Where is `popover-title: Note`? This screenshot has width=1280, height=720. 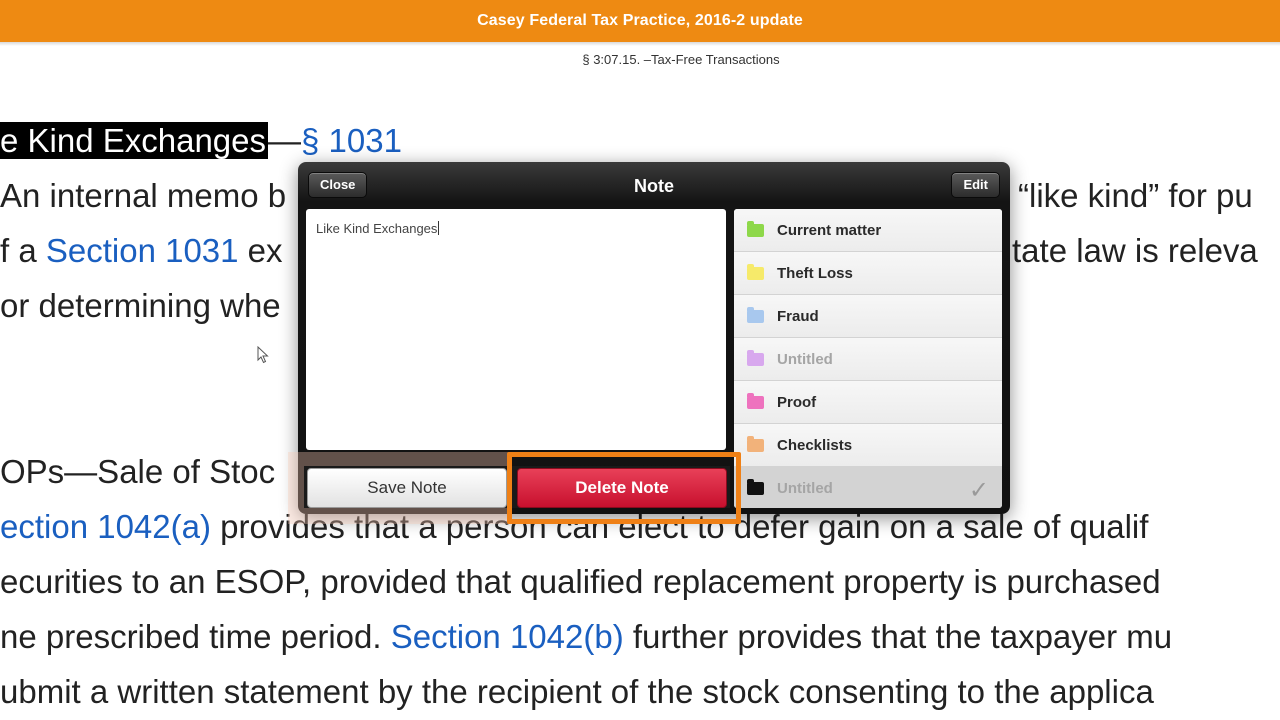
popover-title: Note is located at coordinates (654, 186).